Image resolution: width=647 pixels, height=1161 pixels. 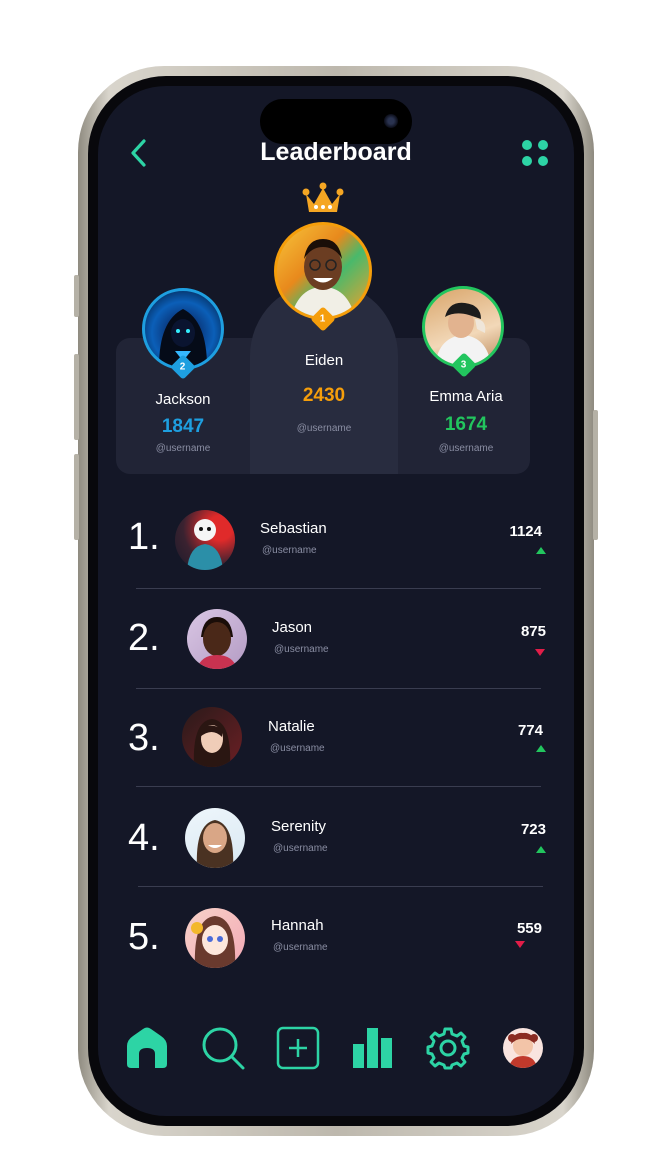 I want to click on nav-stats, so click(x=373, y=1048).